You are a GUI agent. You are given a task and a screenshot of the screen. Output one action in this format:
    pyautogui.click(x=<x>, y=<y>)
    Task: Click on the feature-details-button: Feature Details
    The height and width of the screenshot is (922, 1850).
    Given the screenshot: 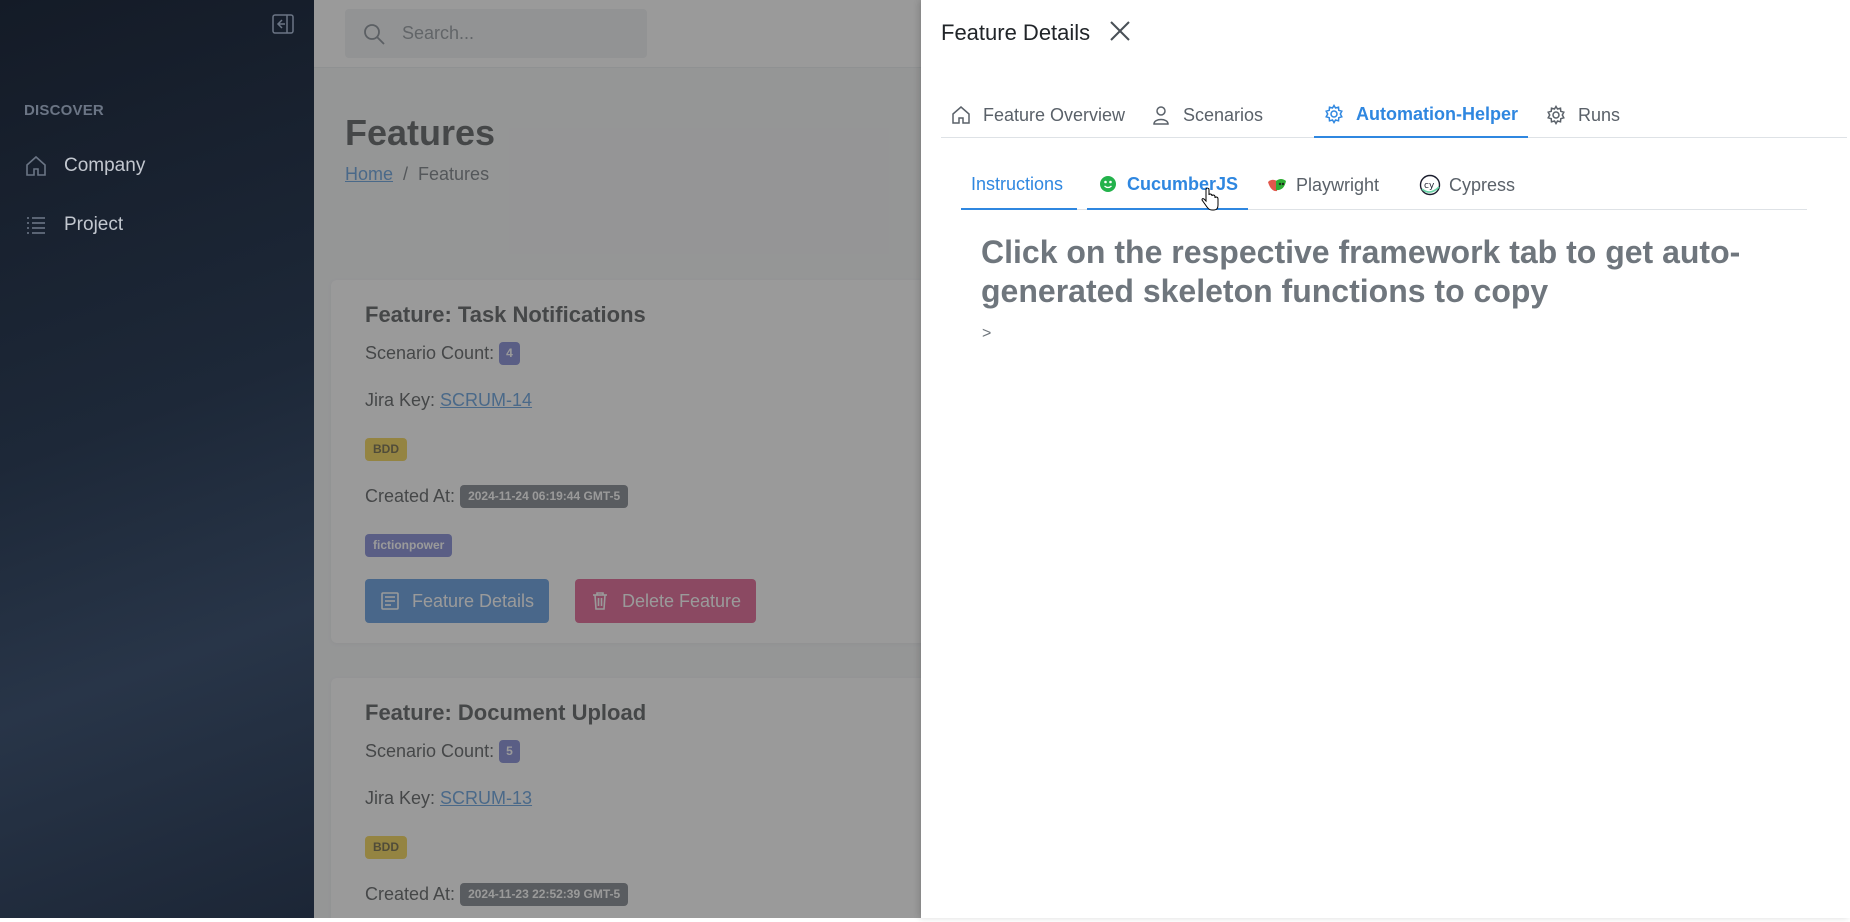 What is the action you would take?
    pyautogui.click(x=457, y=601)
    